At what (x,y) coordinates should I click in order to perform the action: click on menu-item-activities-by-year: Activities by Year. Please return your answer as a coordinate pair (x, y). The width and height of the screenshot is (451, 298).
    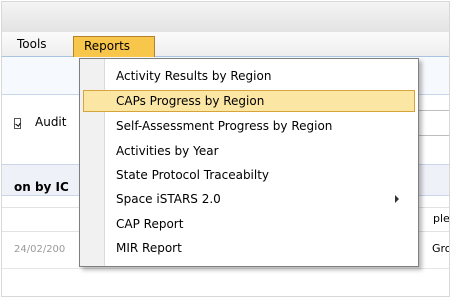
    Looking at the image, I should click on (249, 151).